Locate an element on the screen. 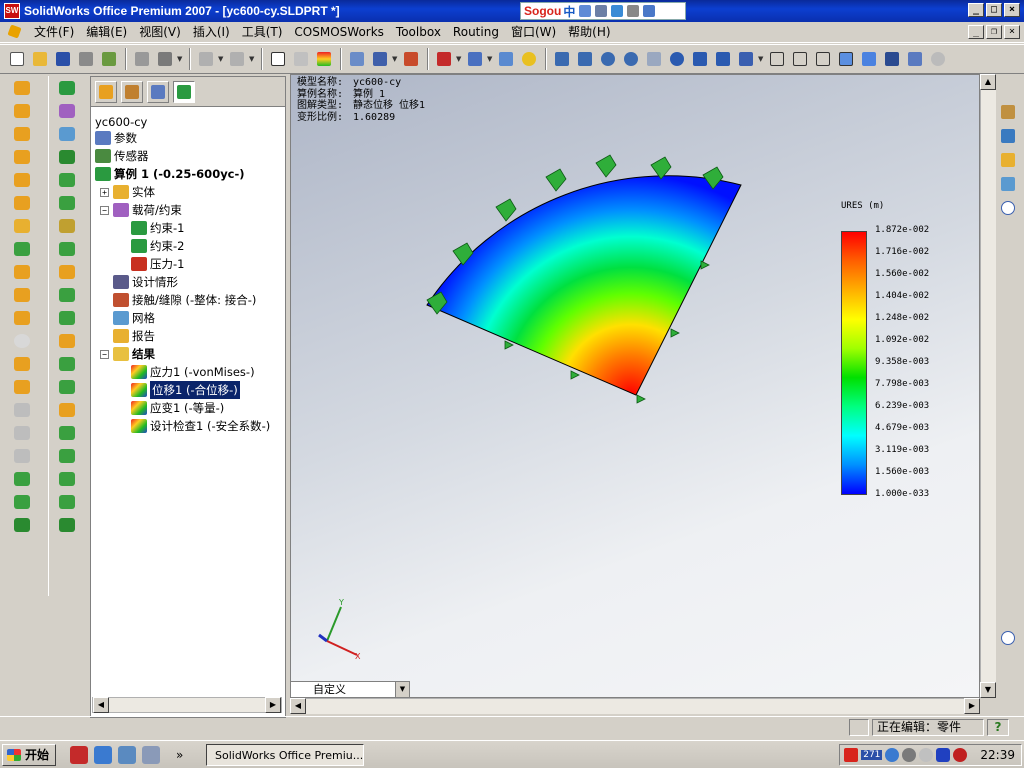 This screenshot has height=768, width=1024. menu-window: 窗口(W) is located at coordinates (533, 32).